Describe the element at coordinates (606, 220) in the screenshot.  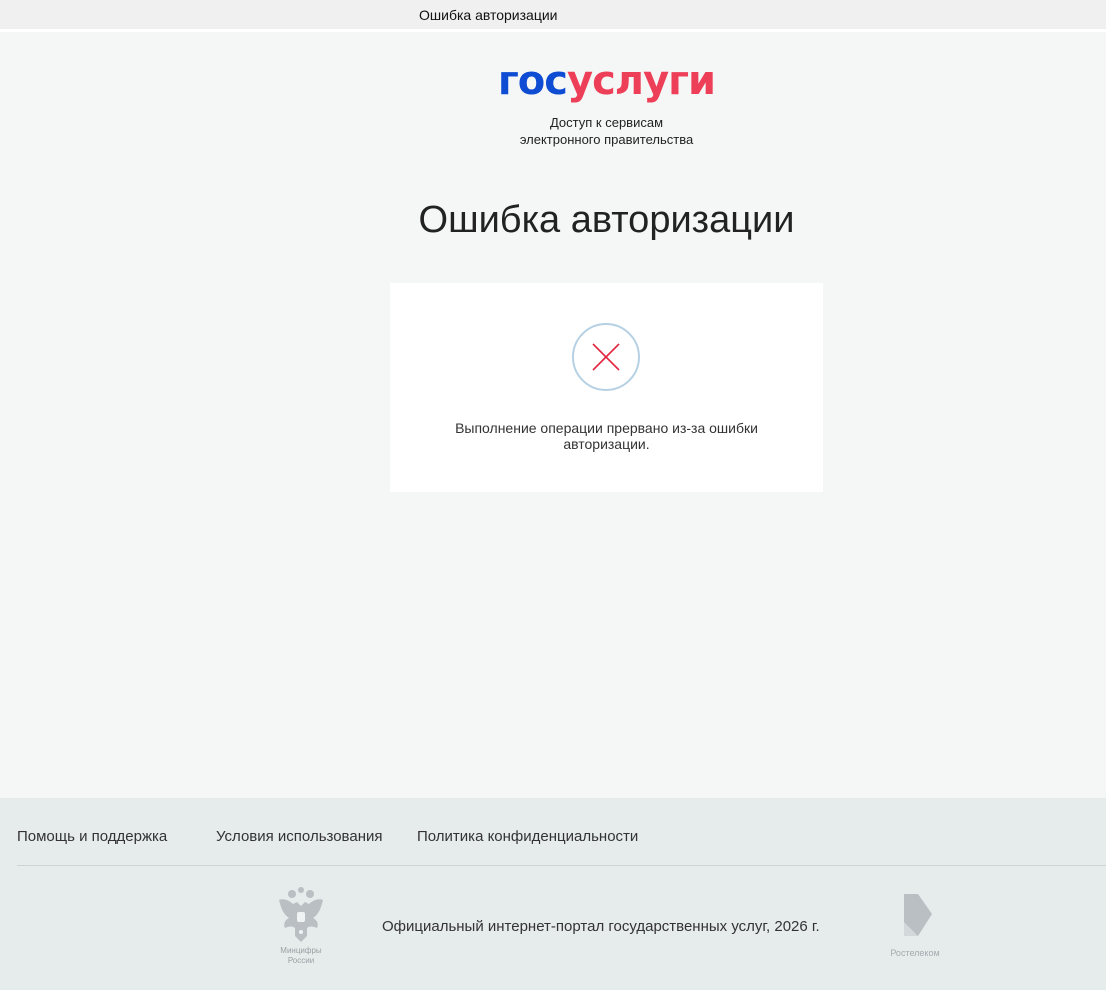
I see `page-title: Ошибка авторизации` at that location.